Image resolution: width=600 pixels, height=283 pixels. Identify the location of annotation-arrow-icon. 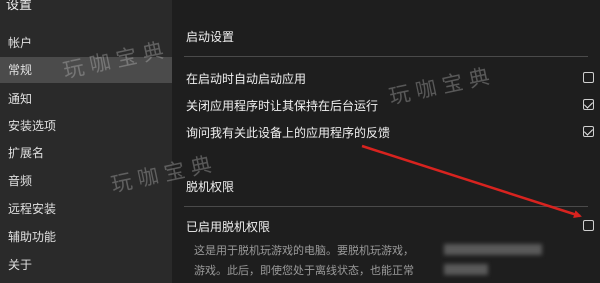
(471, 181).